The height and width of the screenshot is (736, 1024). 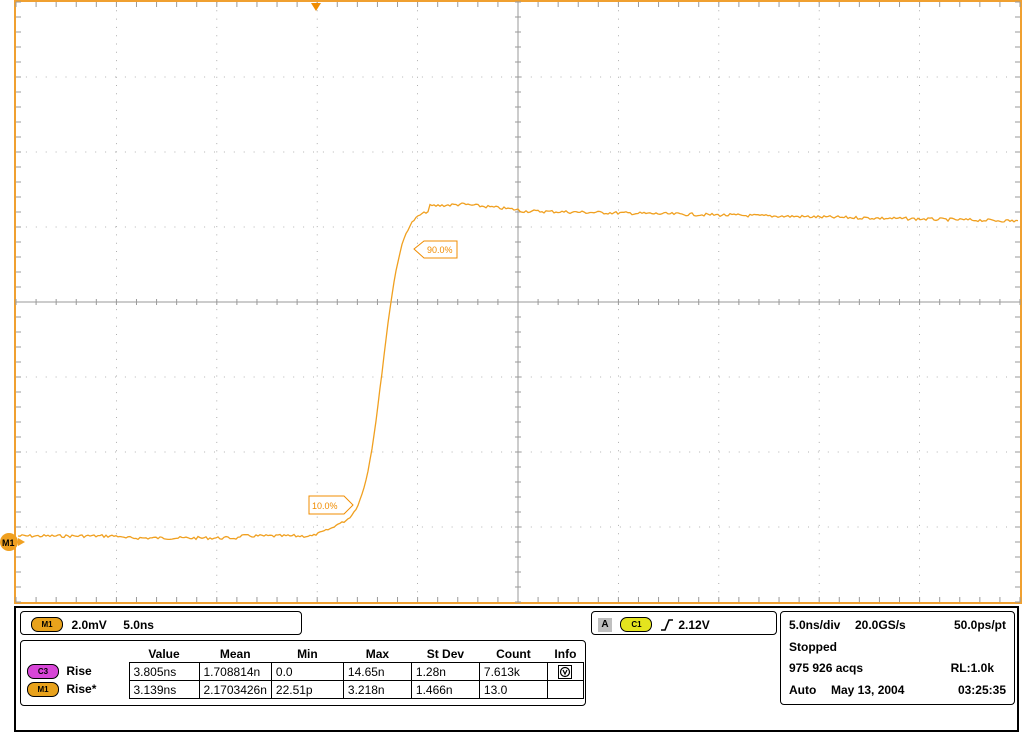 I want to click on measurement-stdev: 1.466n, so click(x=445, y=689).